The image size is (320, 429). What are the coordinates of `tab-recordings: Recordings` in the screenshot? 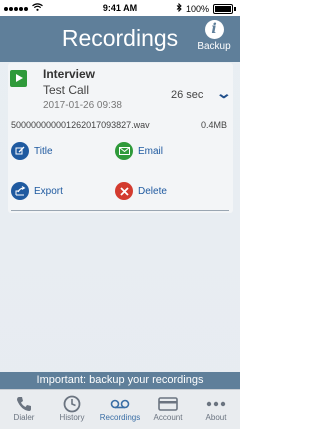 It's located at (120, 409).